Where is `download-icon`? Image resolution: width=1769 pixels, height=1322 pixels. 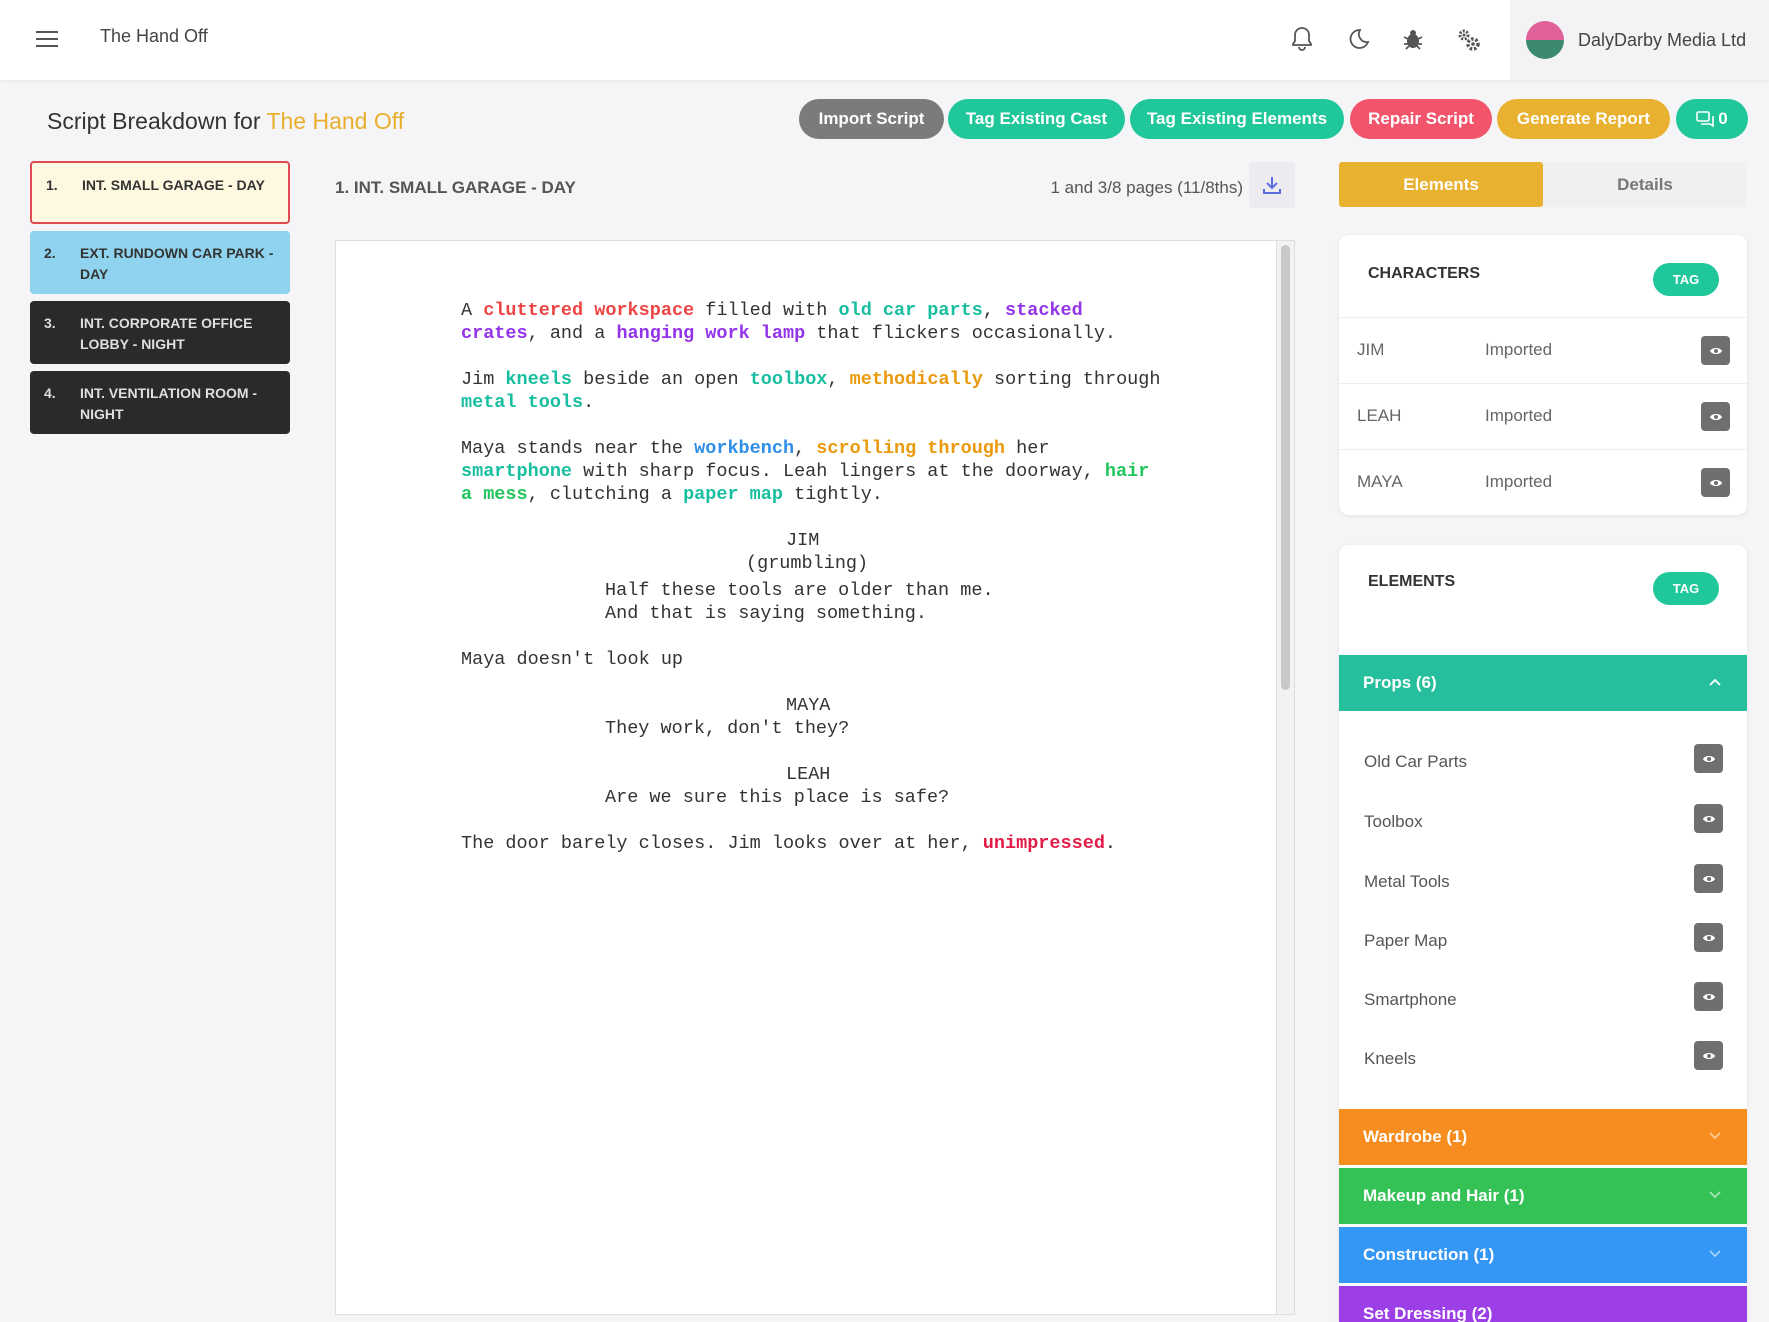
download-icon is located at coordinates (1272, 185).